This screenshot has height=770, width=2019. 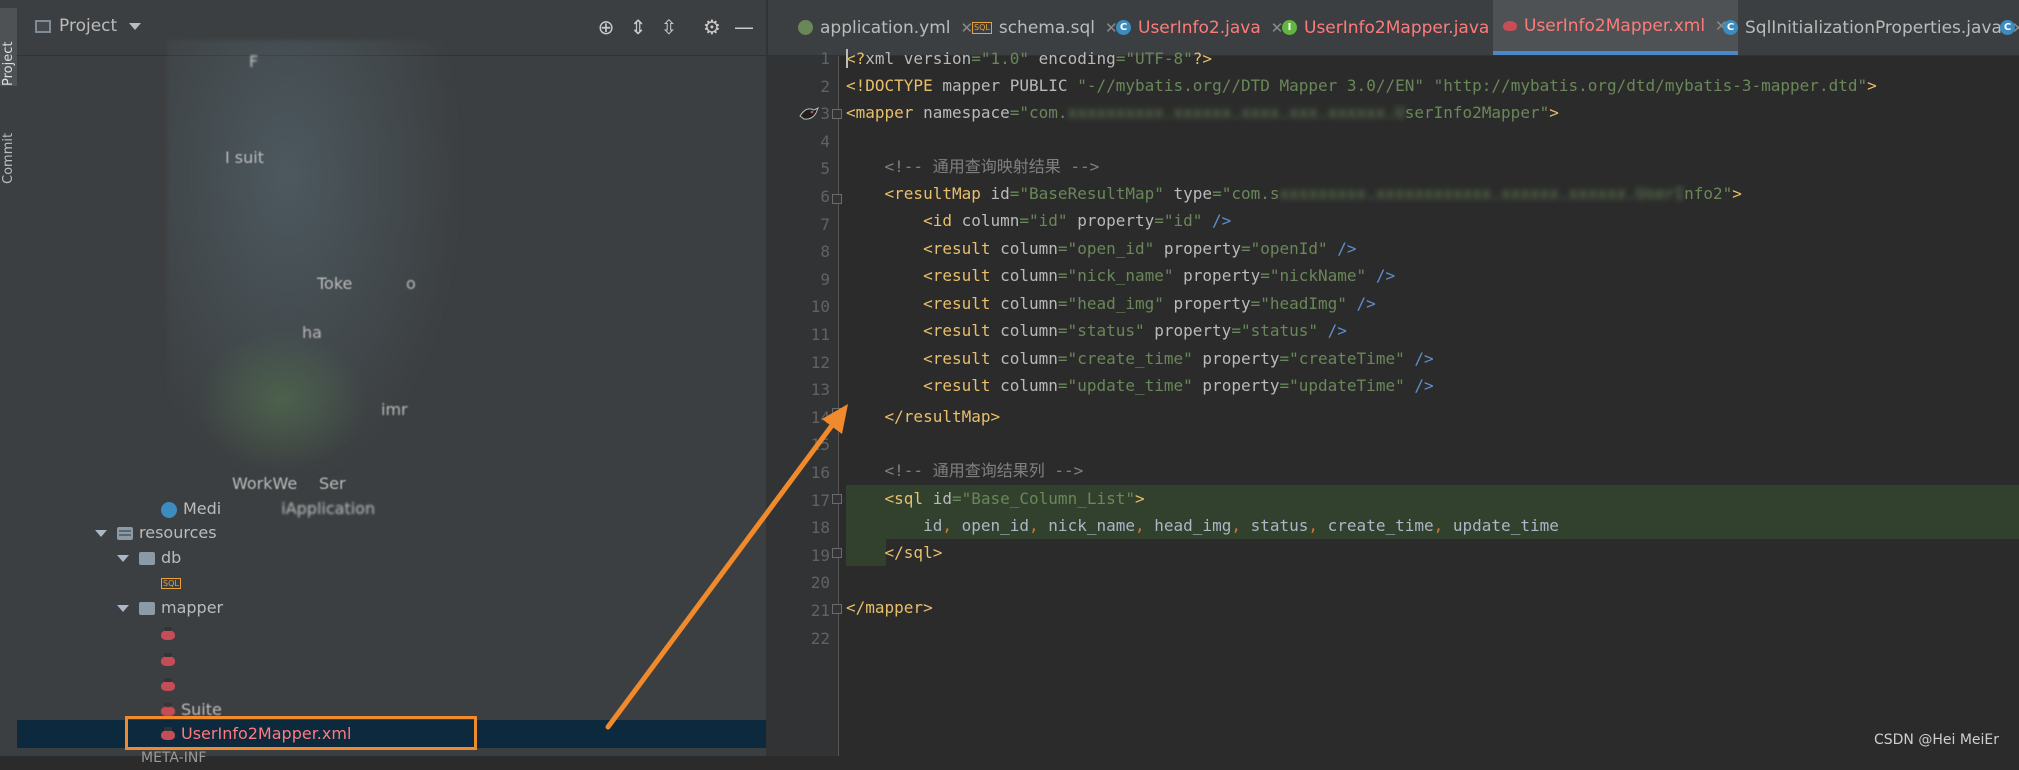 I want to click on line-number: 10, so click(x=799, y=306).